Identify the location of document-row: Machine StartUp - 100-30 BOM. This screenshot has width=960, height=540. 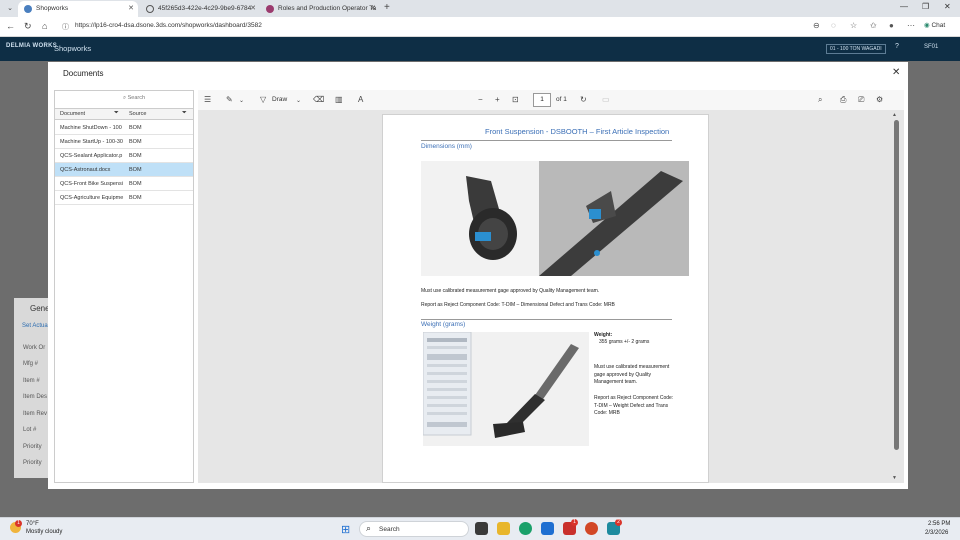
(124, 142).